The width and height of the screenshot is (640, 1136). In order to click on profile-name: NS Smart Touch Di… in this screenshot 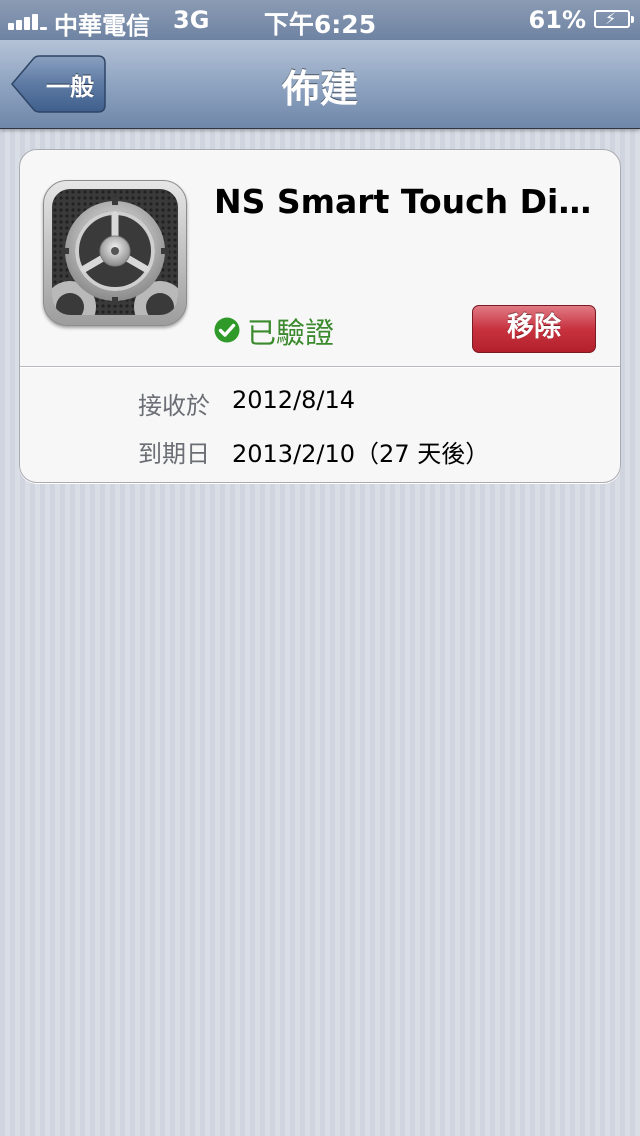, I will do `click(403, 201)`.